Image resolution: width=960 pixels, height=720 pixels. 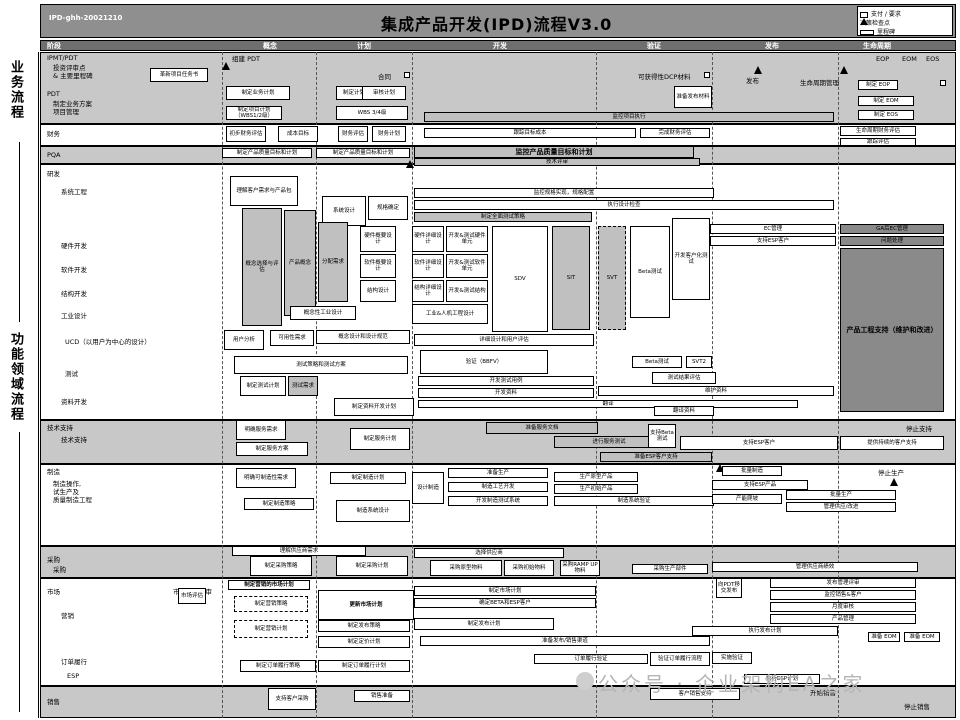 What do you see at coordinates (892, 241) in the screenshot?
I see `task-bar: 问题处理` at bounding box center [892, 241].